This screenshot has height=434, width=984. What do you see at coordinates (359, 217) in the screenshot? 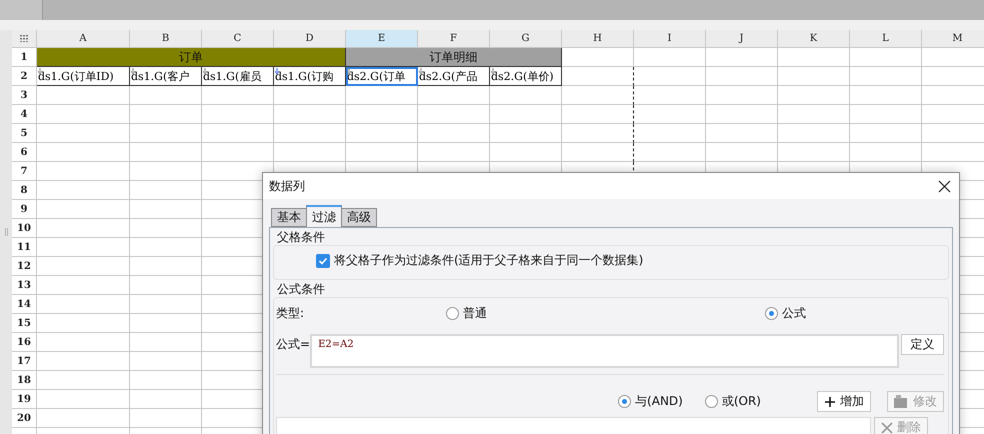
I see `tab: 高级` at bounding box center [359, 217].